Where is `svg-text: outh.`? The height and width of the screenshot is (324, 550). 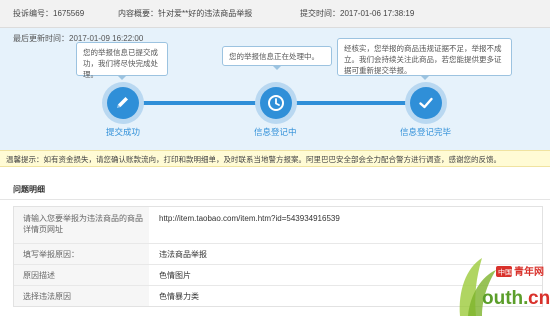
svg-text: outh. is located at coordinates (505, 298).